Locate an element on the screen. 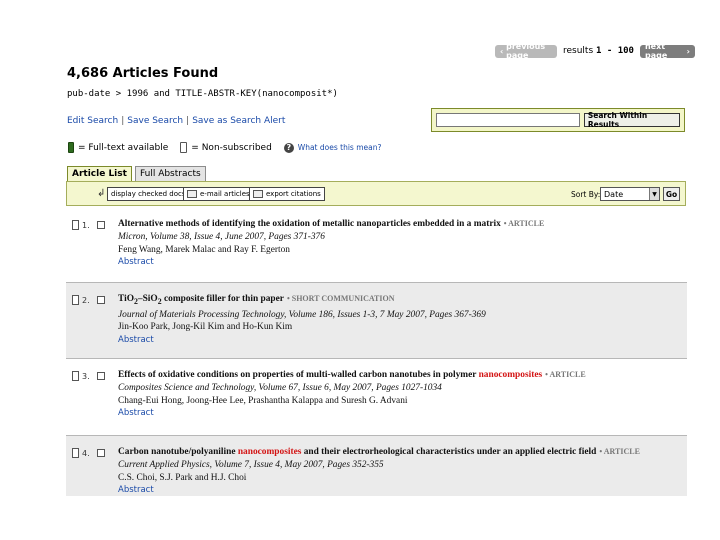  non-subscribed-label: = Non-subscribed is located at coordinates (231, 147).